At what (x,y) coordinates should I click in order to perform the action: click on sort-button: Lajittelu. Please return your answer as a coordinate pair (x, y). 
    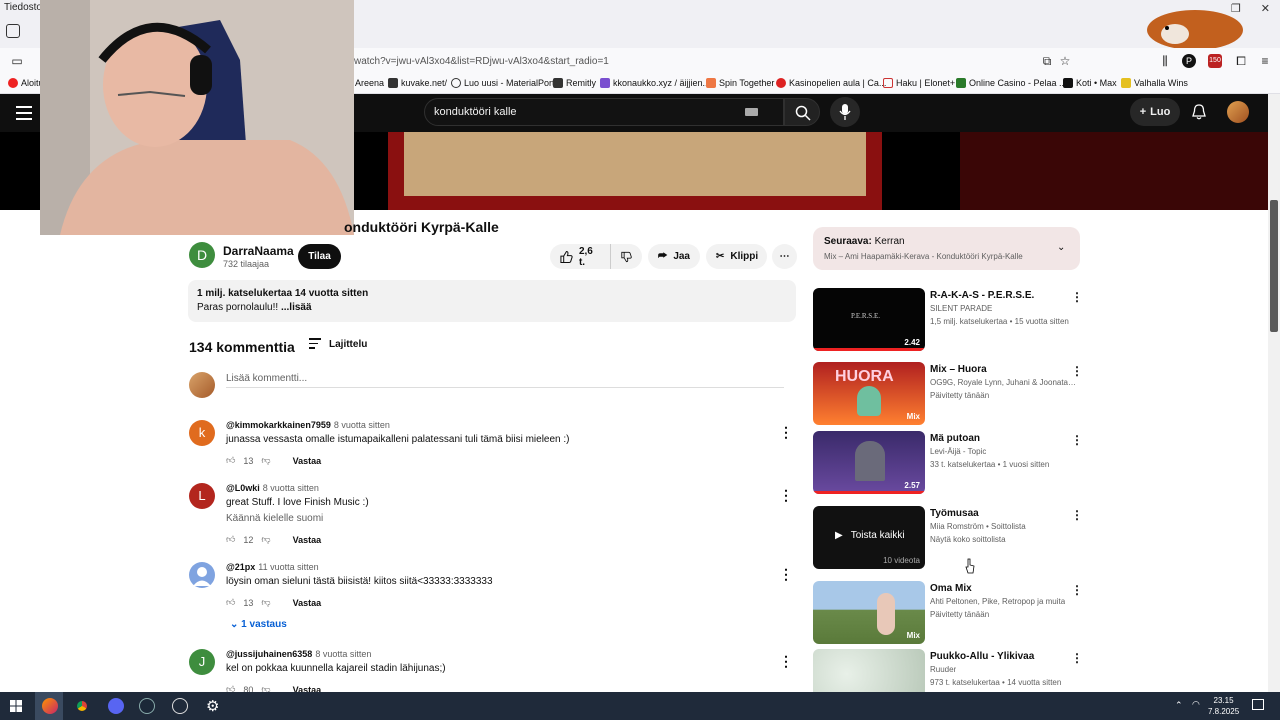
    Looking at the image, I should click on (348, 344).